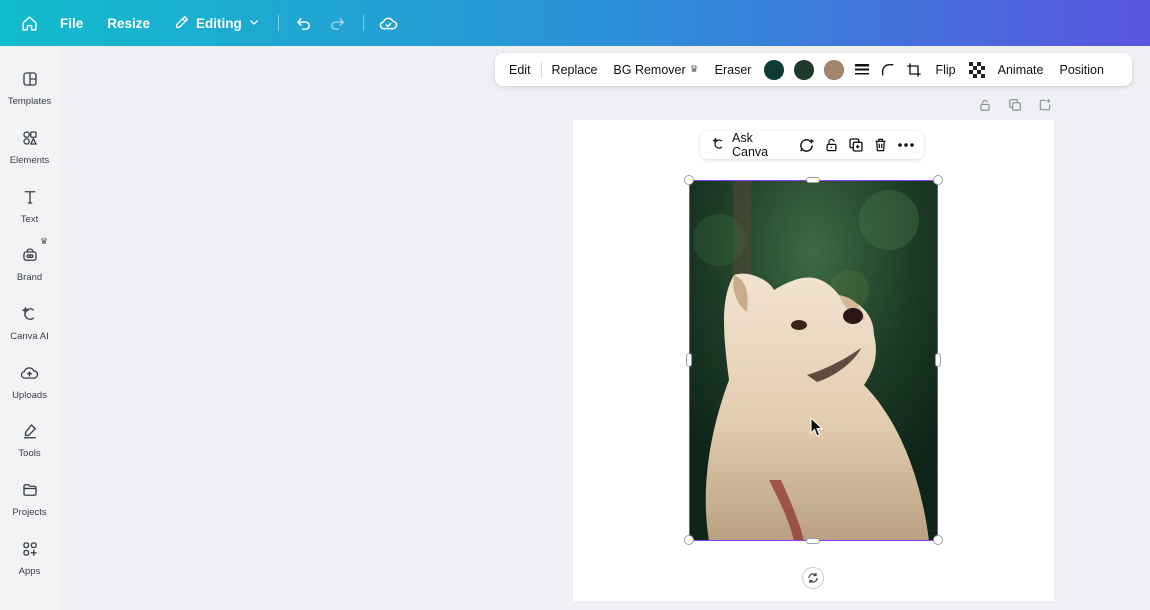  Describe the element at coordinates (733, 70) in the screenshot. I see `eraser-button: Eraser` at that location.